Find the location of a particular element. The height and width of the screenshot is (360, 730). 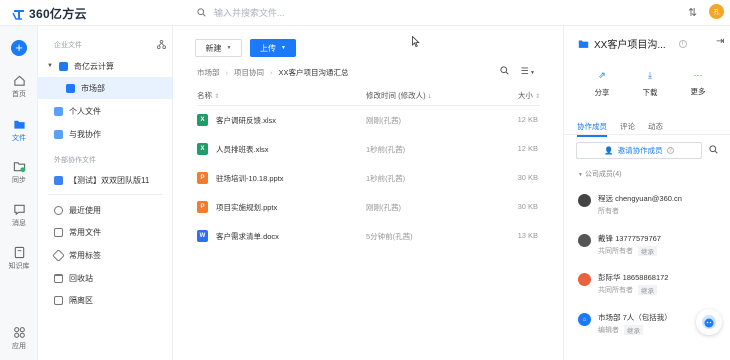

nav-recent: 最近使用 is located at coordinates (105, 210).